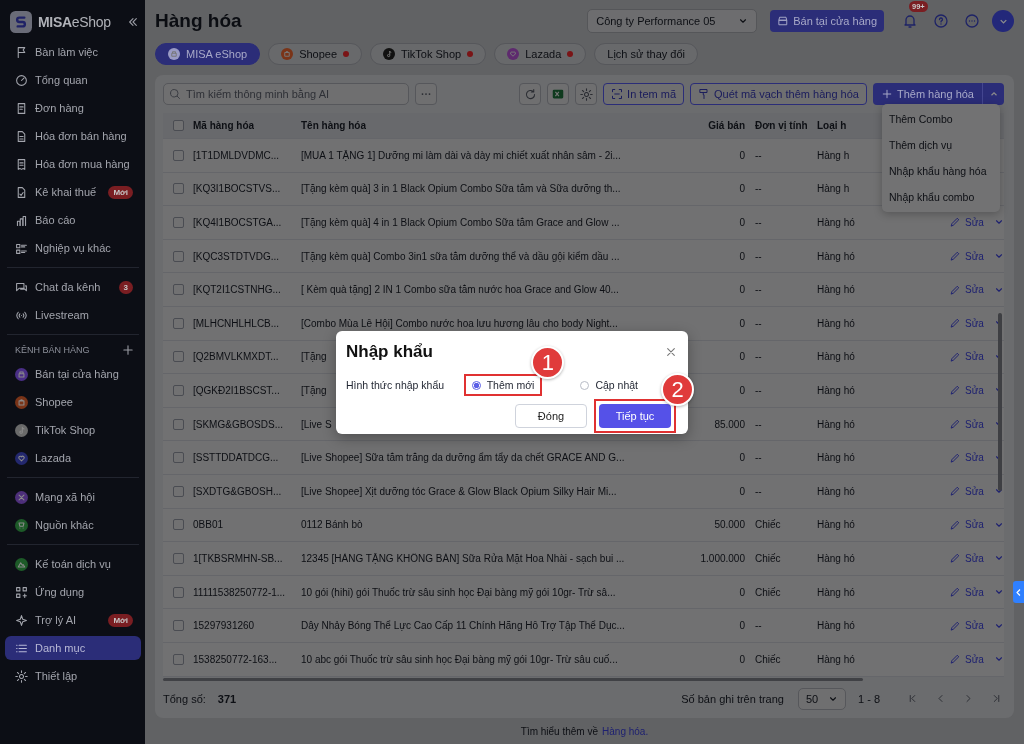  What do you see at coordinates (998, 592) in the screenshot?
I see `row-menu-button` at bounding box center [998, 592].